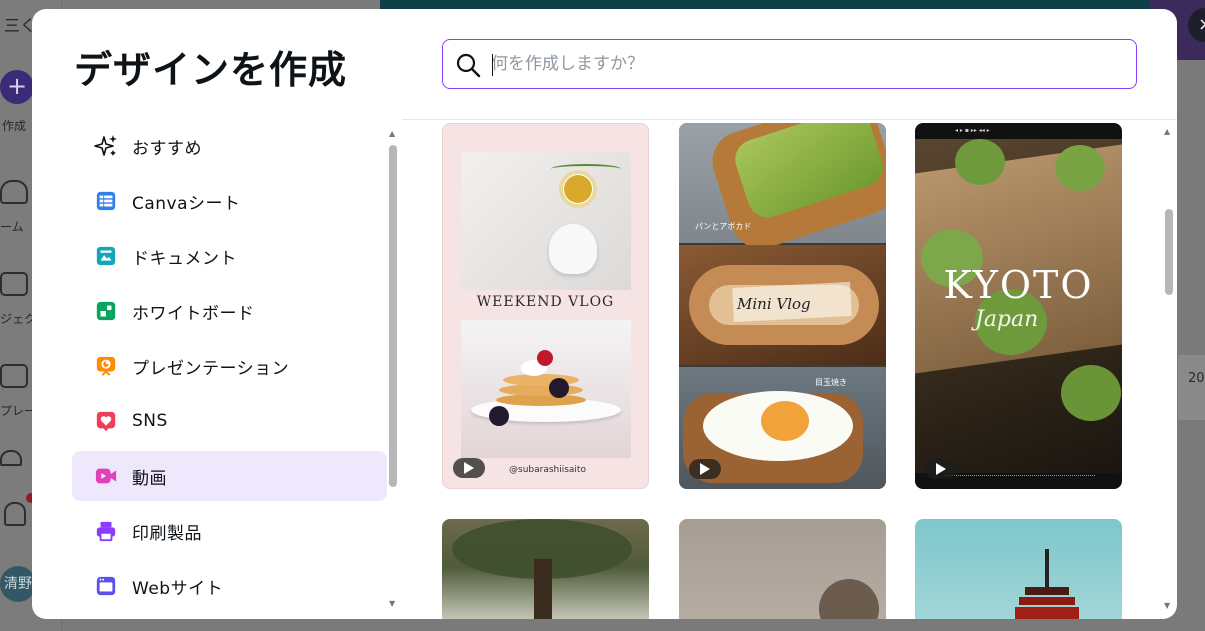  What do you see at coordinates (229, 586) in the screenshot?
I see `sidebar-item-website: Webサイト` at bounding box center [229, 586].